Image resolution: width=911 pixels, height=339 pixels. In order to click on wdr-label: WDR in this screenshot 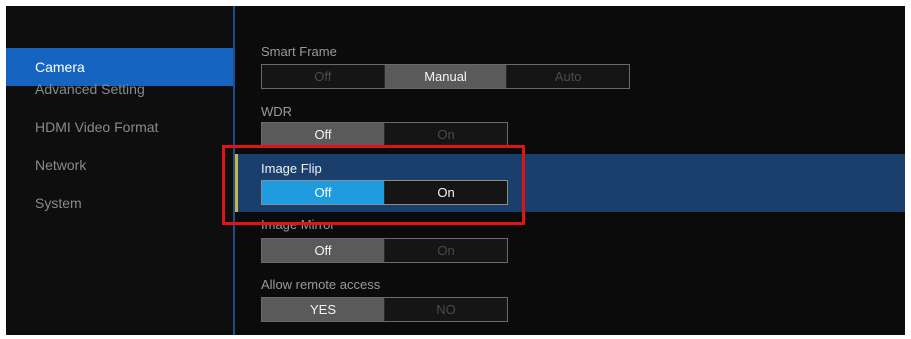, I will do `click(277, 111)`.